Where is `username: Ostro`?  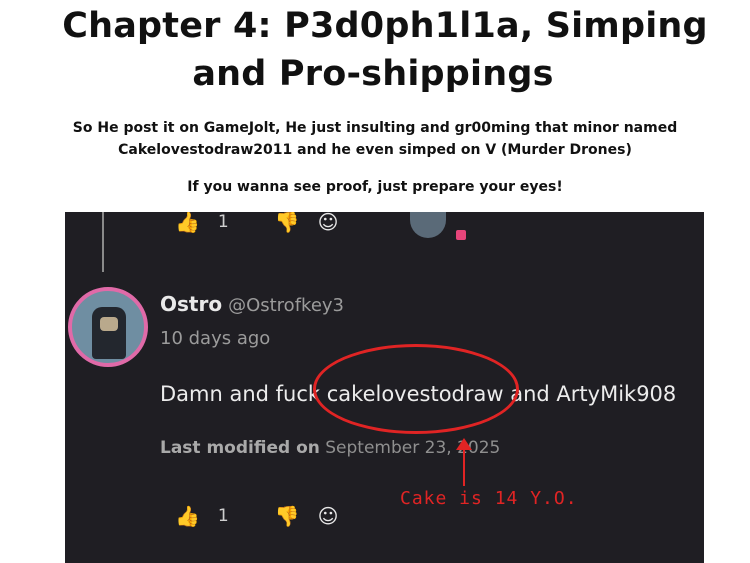 username: Ostro is located at coordinates (191, 304).